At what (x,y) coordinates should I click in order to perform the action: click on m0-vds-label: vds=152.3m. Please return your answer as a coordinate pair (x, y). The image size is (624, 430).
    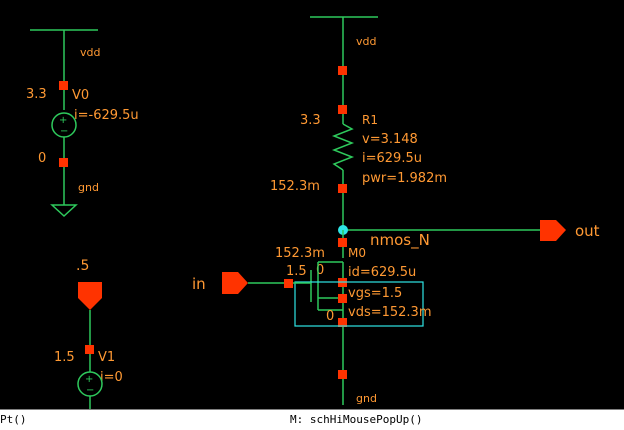
    Looking at the image, I should click on (390, 312).